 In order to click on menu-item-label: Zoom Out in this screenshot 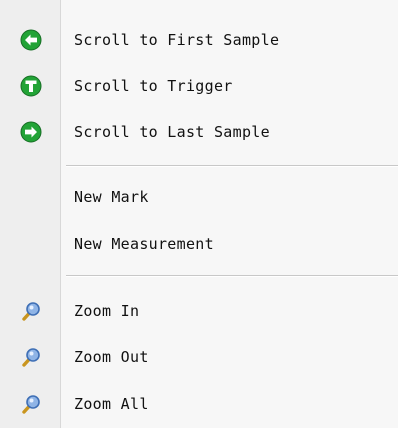, I will do `click(111, 357)`.